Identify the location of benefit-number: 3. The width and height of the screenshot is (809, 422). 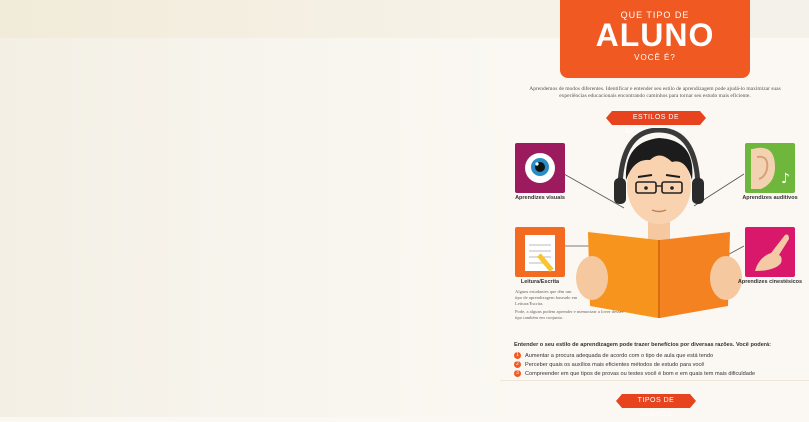
(517, 373).